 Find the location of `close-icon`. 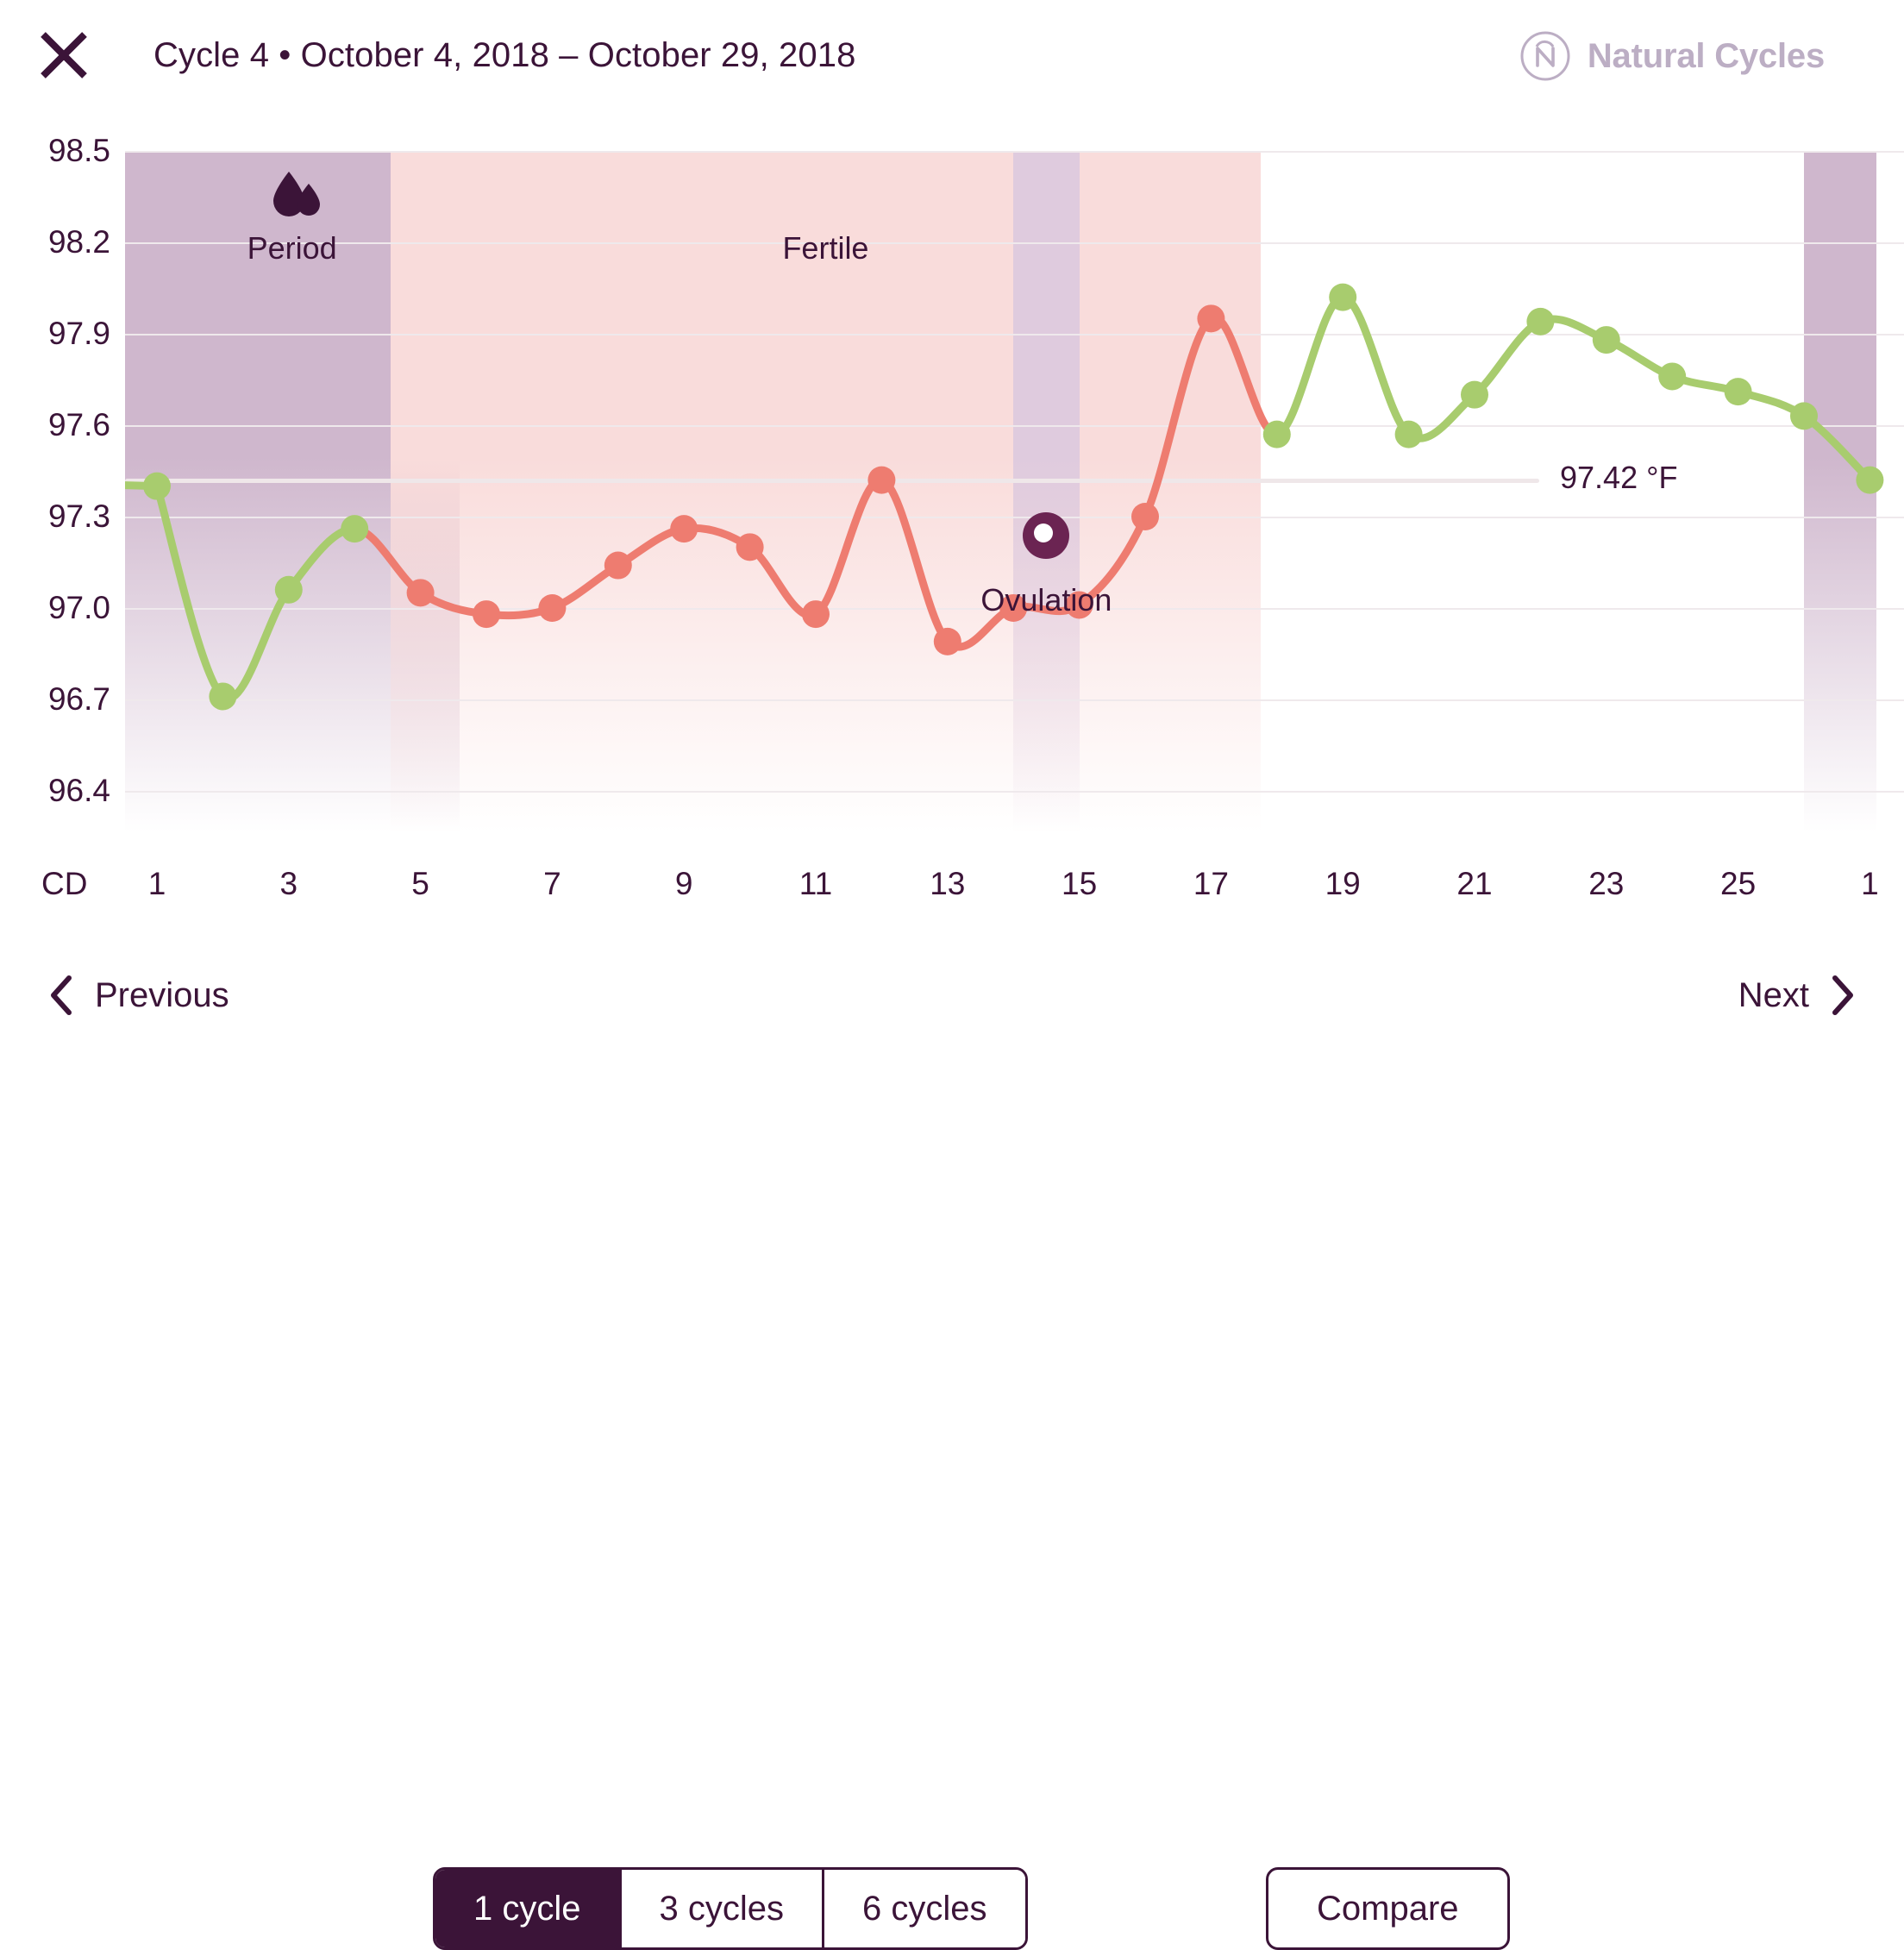

close-icon is located at coordinates (64, 55).